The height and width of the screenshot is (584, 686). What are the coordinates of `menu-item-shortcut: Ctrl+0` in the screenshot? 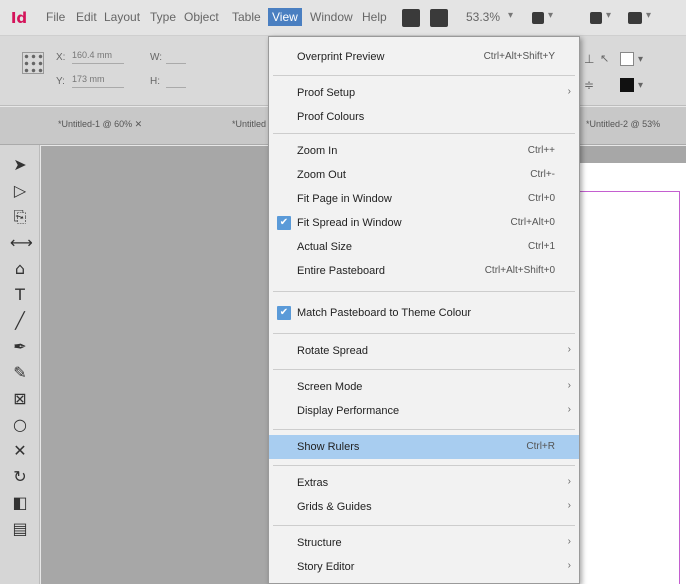 It's located at (541, 198).